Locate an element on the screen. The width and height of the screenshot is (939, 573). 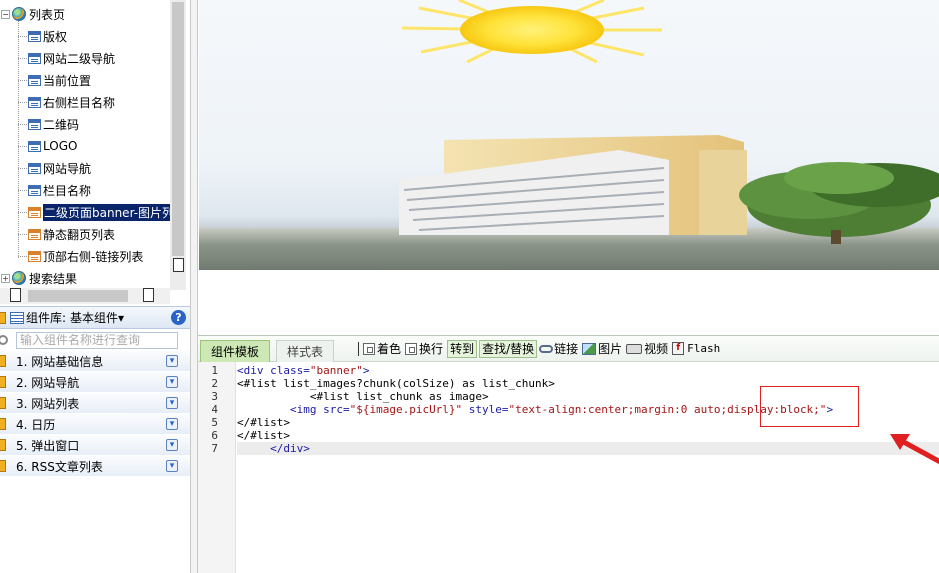
line-number: 6 is located at coordinates (214, 435).